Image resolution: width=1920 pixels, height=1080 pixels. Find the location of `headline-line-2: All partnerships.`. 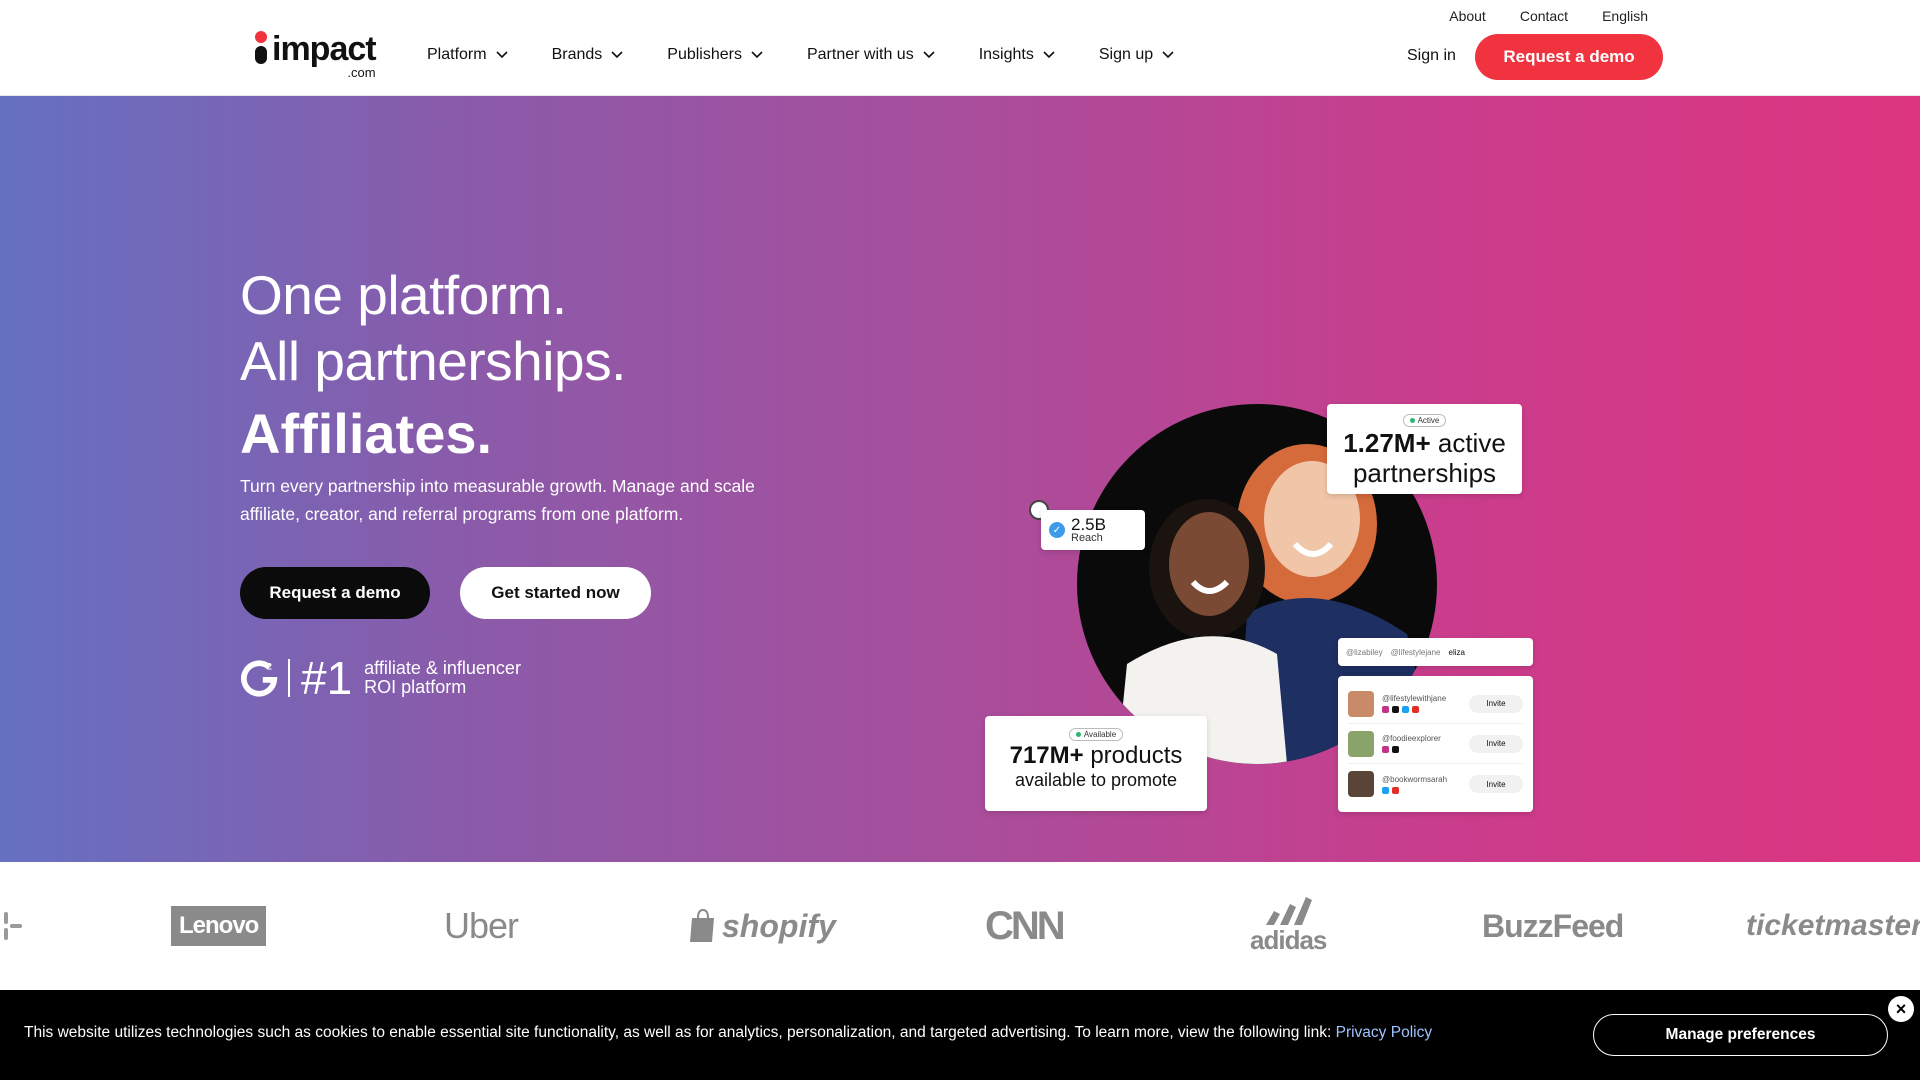

headline-line-2: All partnerships. is located at coordinates (433, 361).